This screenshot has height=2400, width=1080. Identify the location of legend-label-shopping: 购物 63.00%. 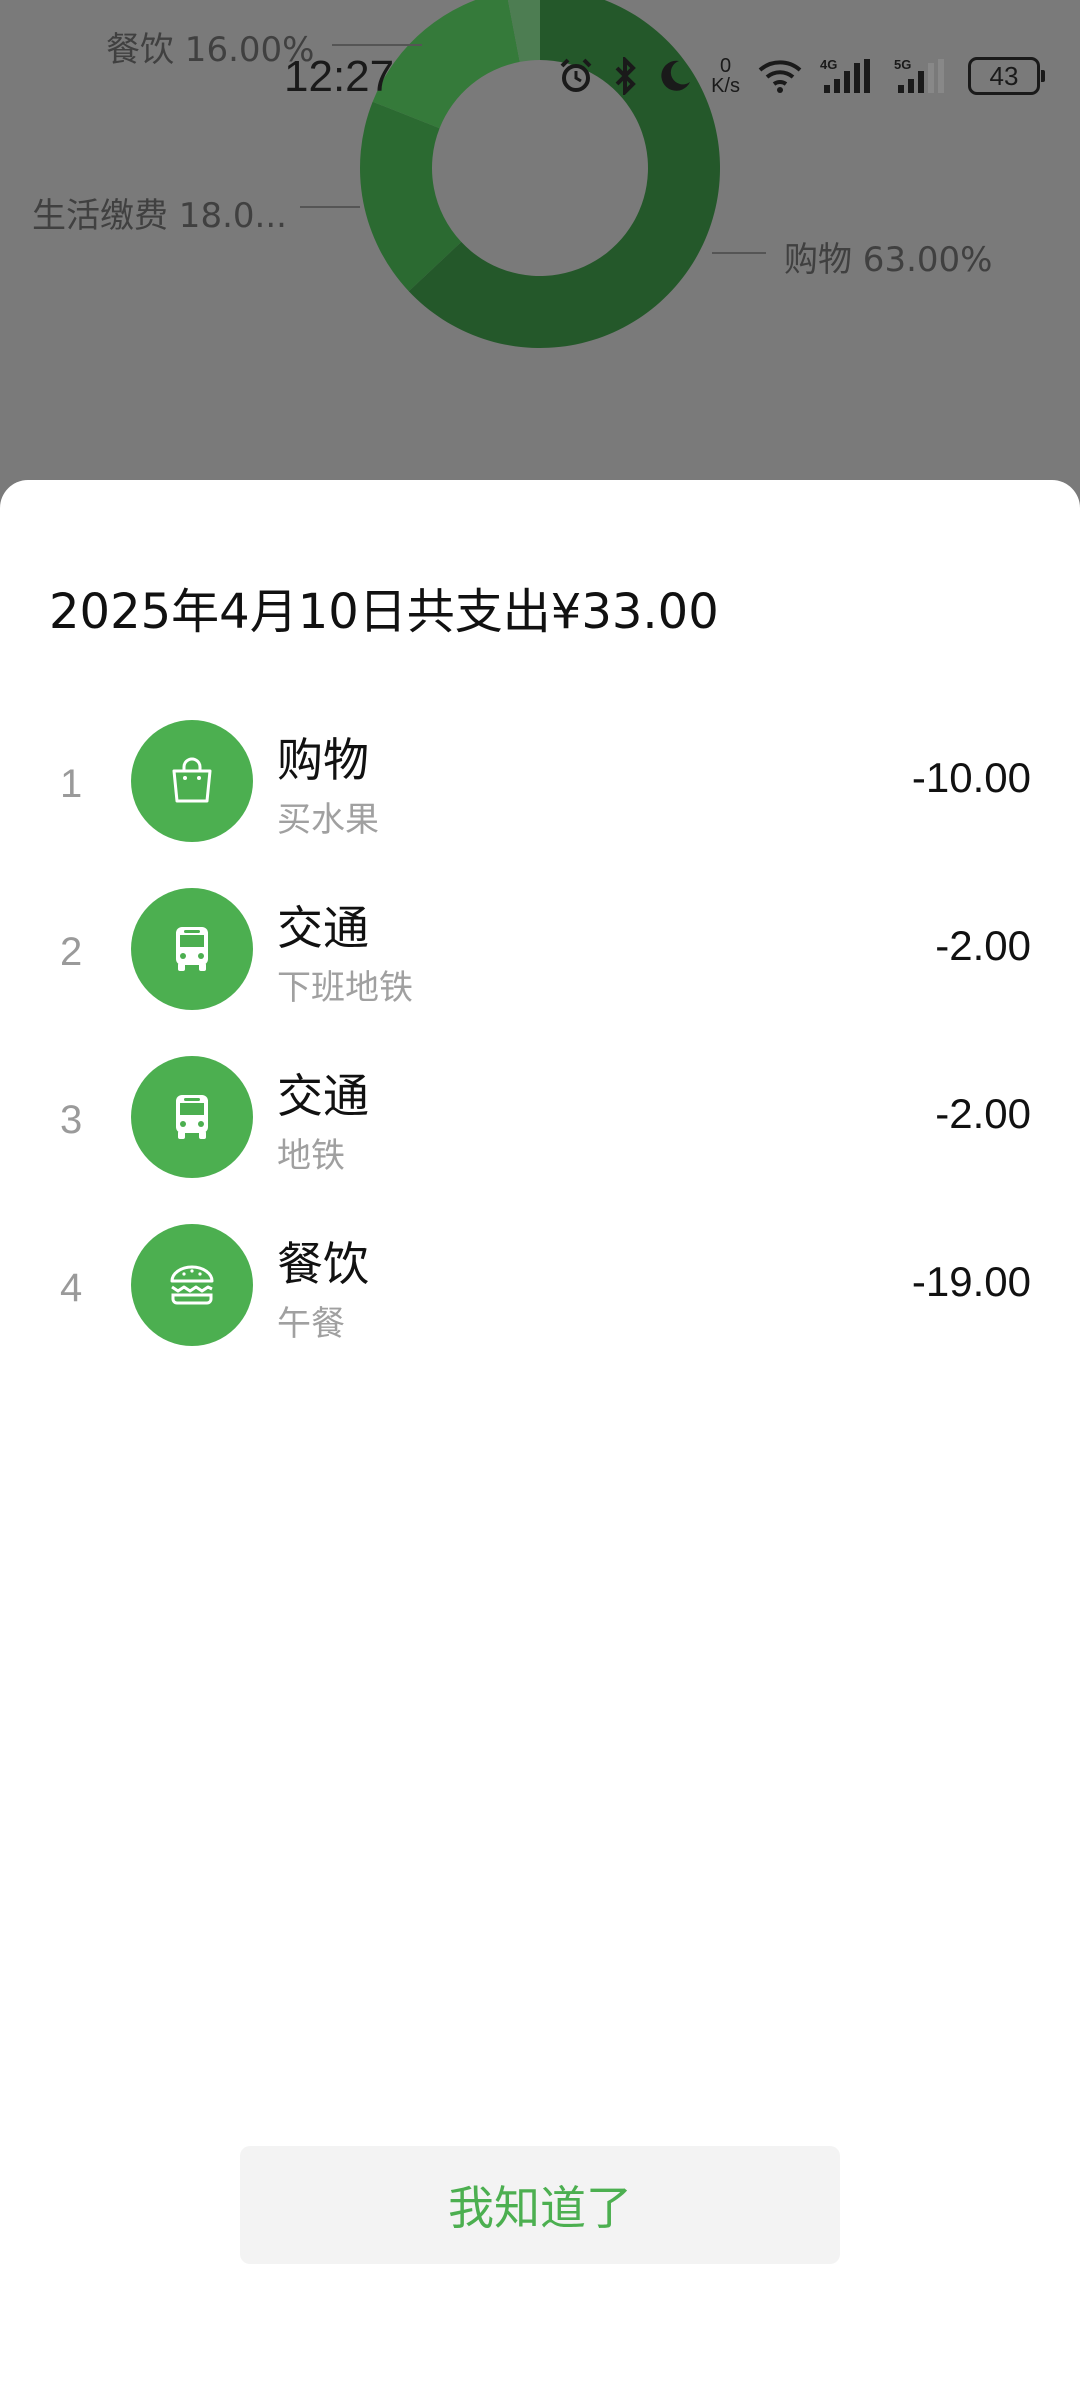
(888, 260).